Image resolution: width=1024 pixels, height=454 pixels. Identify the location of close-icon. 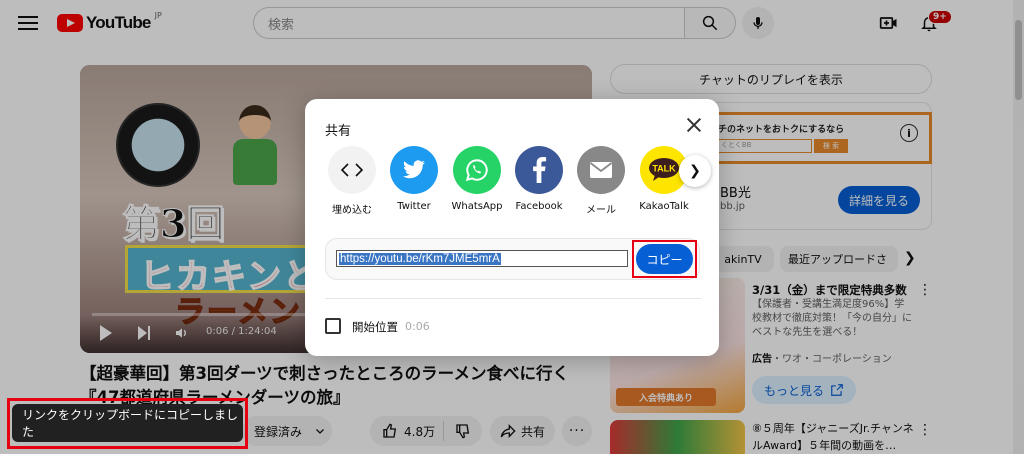
(694, 125).